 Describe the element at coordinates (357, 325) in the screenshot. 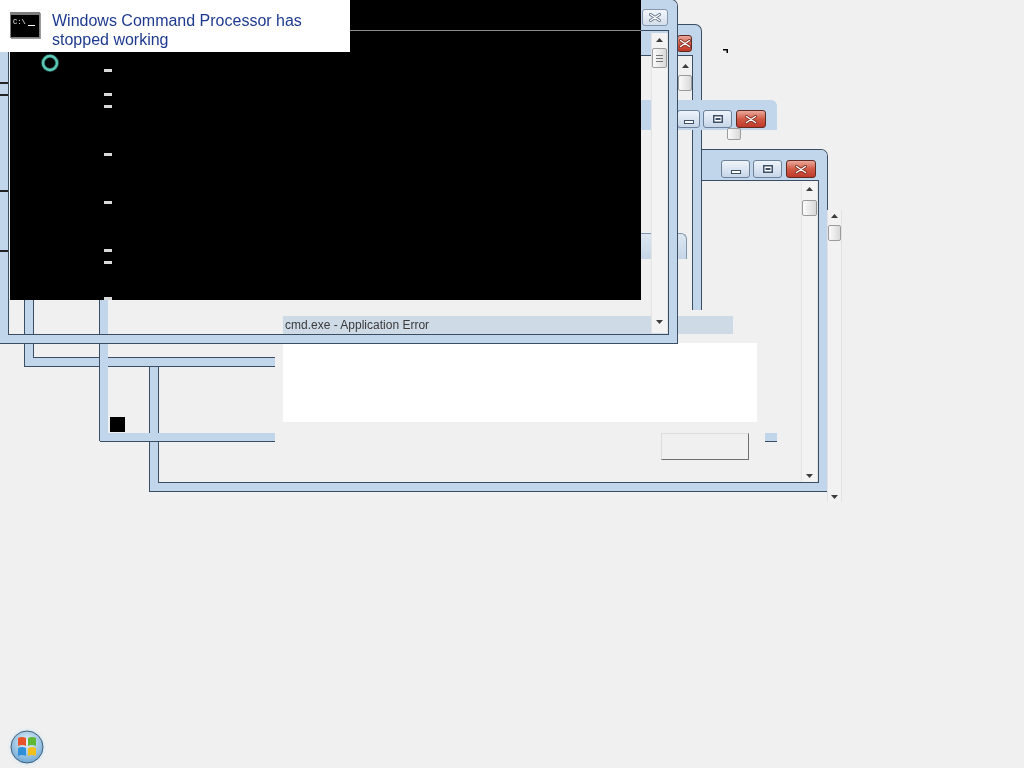

I see `dialog-title: cmd.exe - Application Error` at that location.